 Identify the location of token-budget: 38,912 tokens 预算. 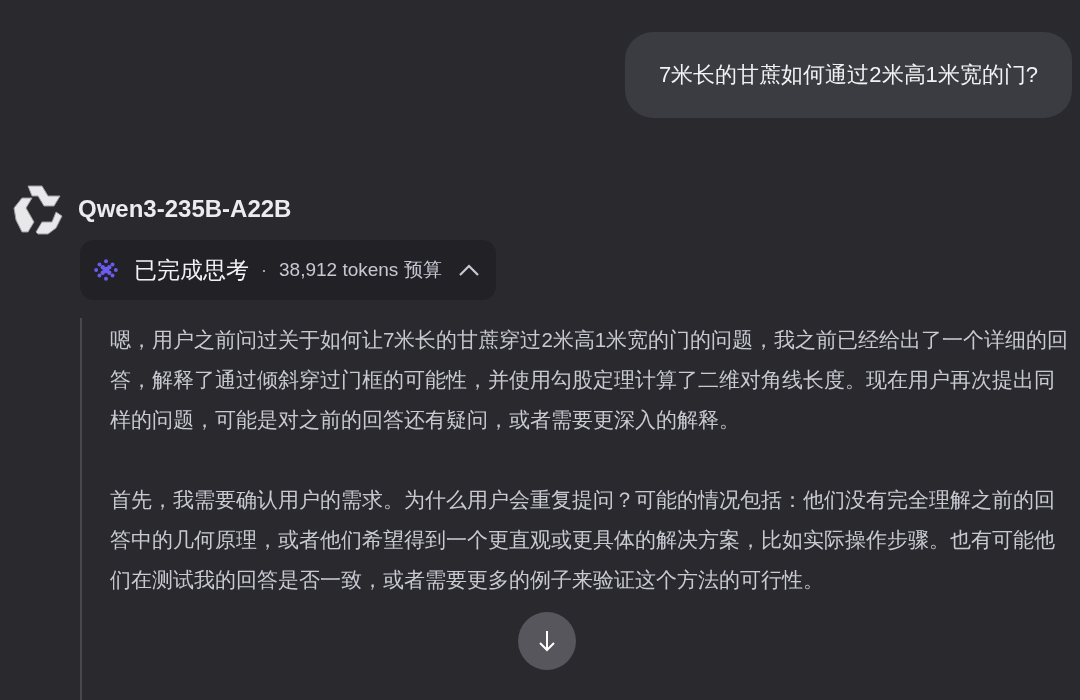
(360, 269).